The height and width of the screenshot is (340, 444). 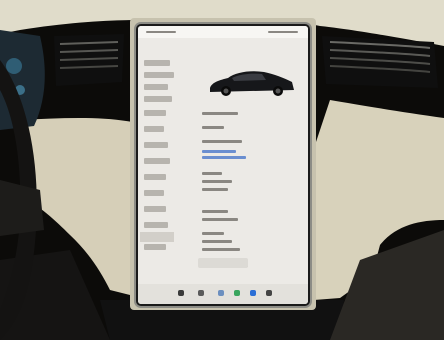 What do you see at coordinates (223, 263) in the screenshot?
I see `screen-button` at bounding box center [223, 263].